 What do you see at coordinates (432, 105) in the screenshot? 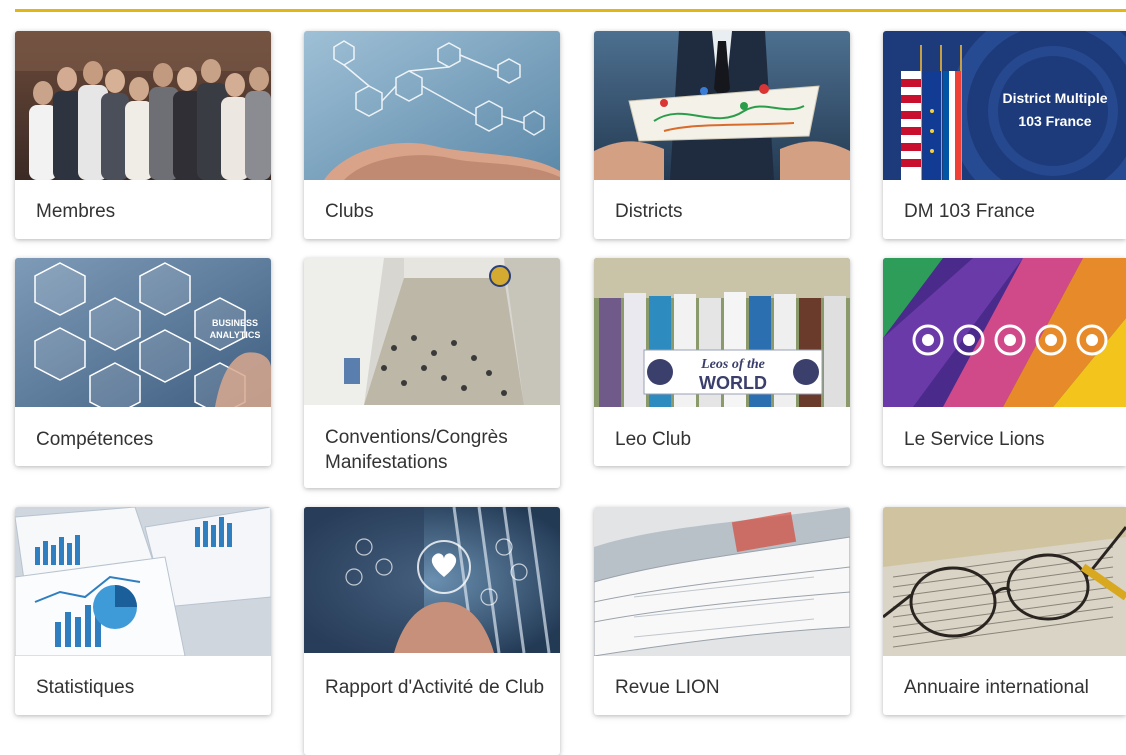
I see `network-hand-photo-icon` at bounding box center [432, 105].